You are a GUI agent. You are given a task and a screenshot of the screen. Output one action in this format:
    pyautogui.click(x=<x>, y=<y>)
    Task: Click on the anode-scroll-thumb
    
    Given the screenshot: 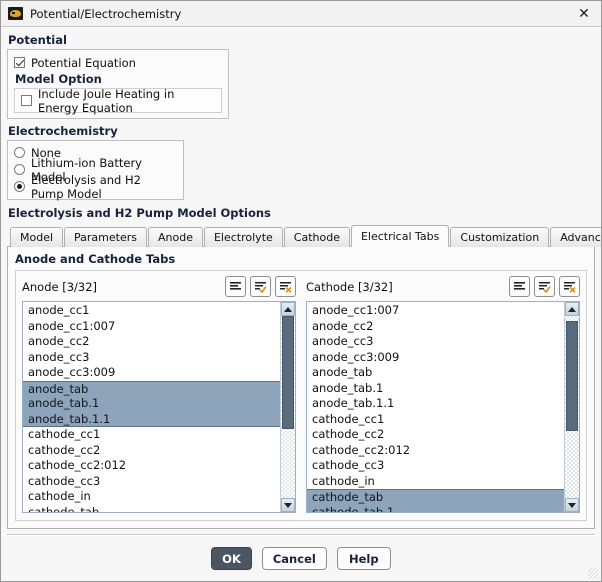 What is the action you would take?
    pyautogui.click(x=288, y=372)
    